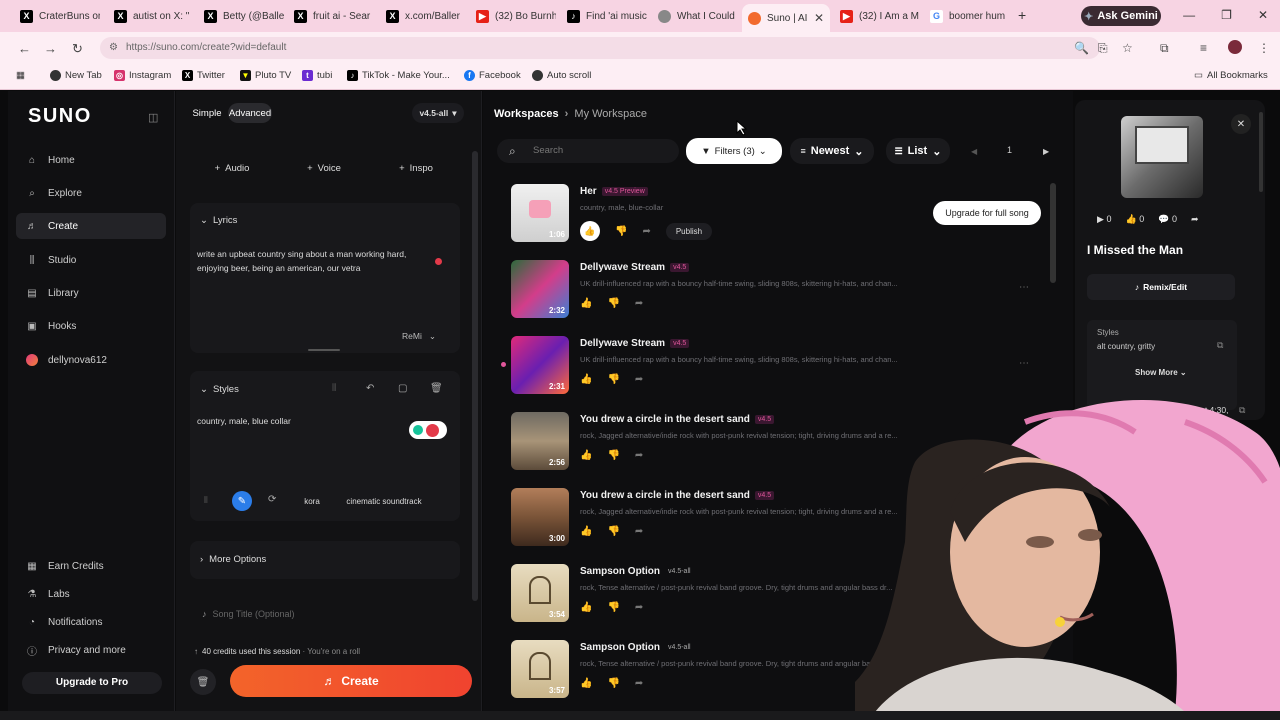  I want to click on style-tag: kora, so click(312, 501).